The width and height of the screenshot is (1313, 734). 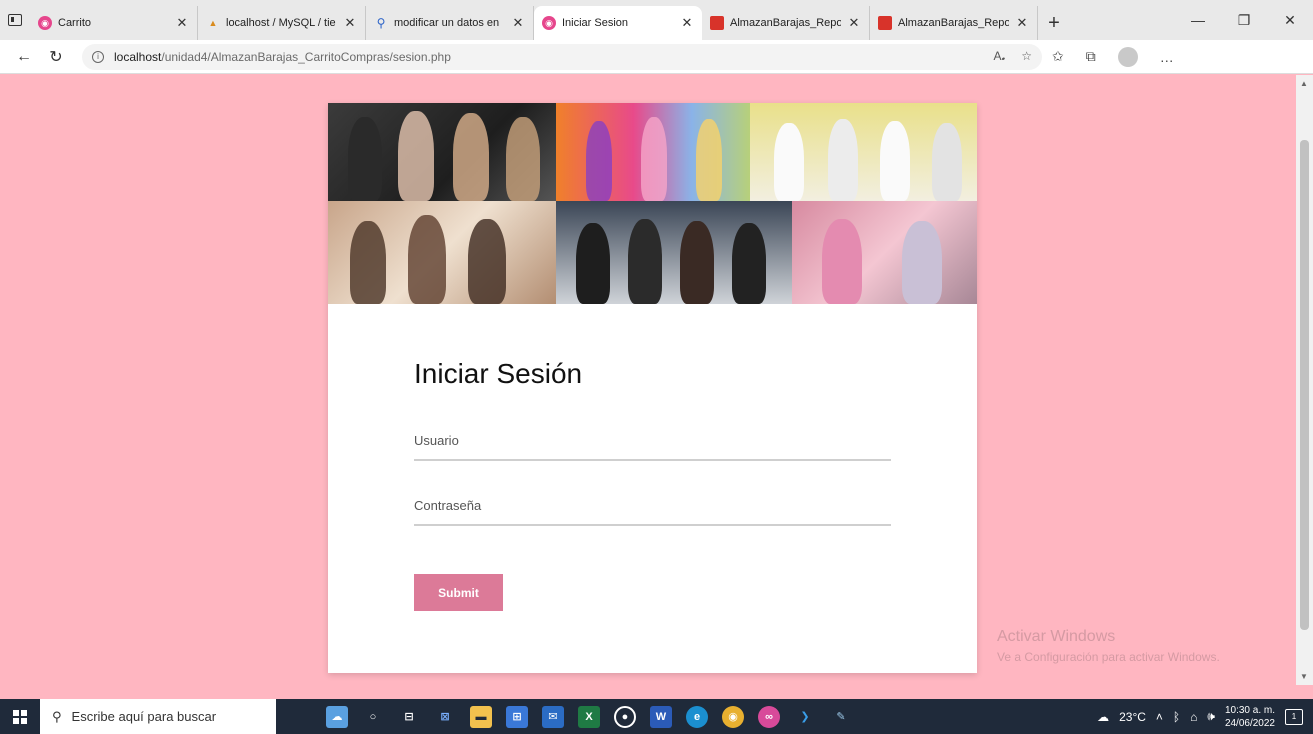 What do you see at coordinates (213, 23) in the screenshot?
I see `phpmyadmin-icon: ▲` at bounding box center [213, 23].